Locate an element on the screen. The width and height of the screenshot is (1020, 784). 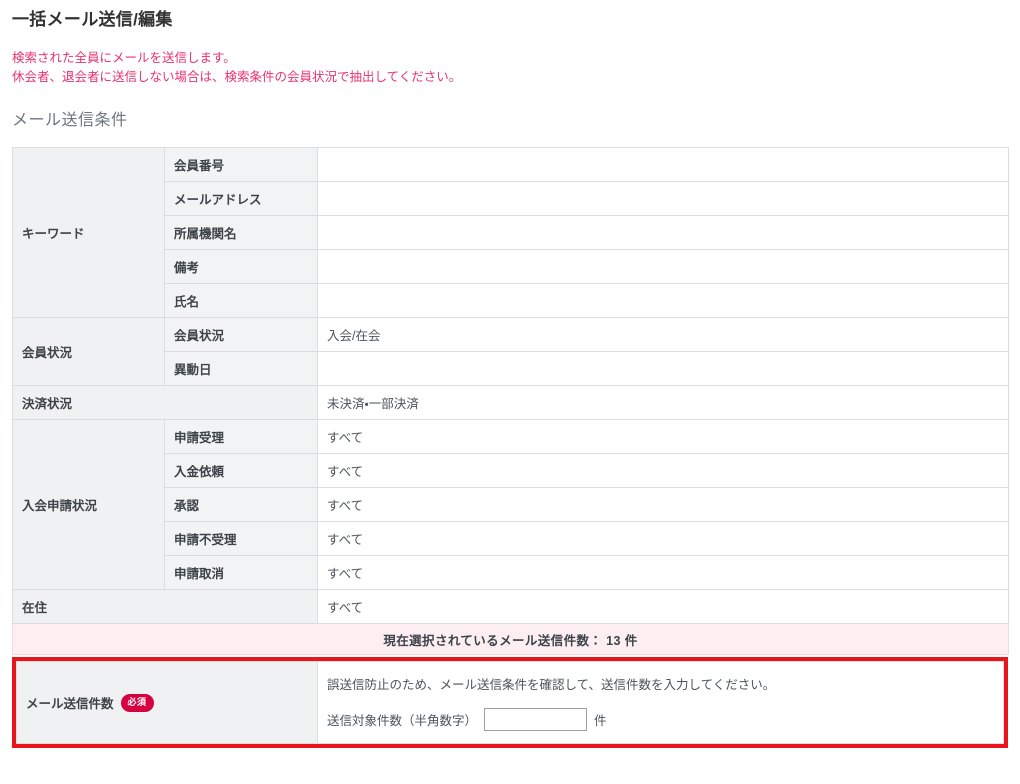
sublabel-email-address: メールアドレス is located at coordinates (241, 199).